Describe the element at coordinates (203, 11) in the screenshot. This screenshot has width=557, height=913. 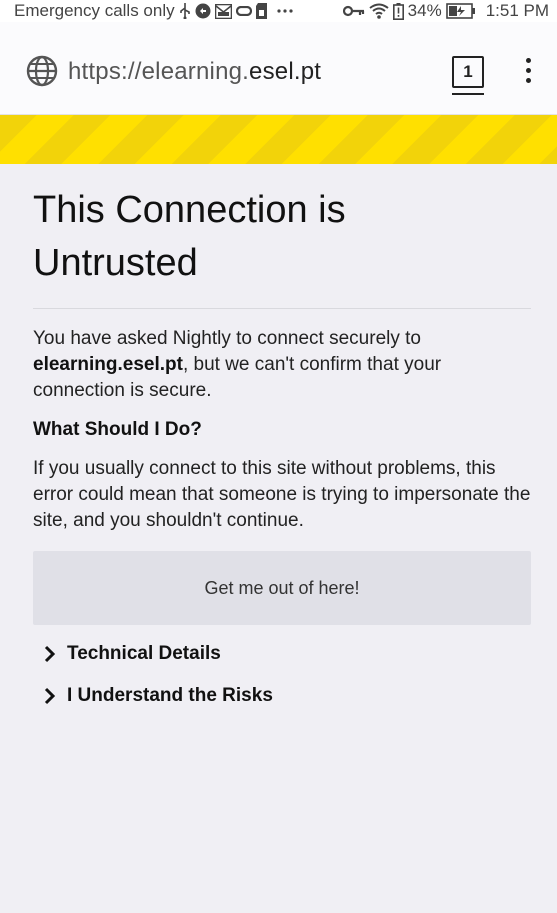
I see `sync-icon` at that location.